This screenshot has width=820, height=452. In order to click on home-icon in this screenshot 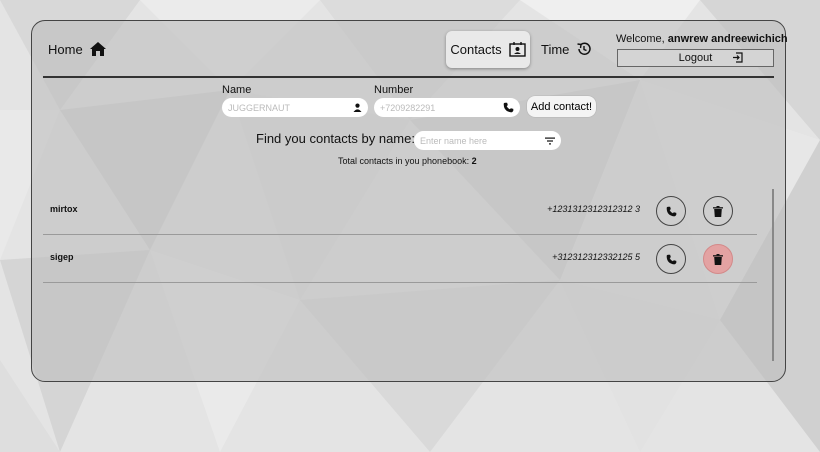, I will do `click(97, 49)`.